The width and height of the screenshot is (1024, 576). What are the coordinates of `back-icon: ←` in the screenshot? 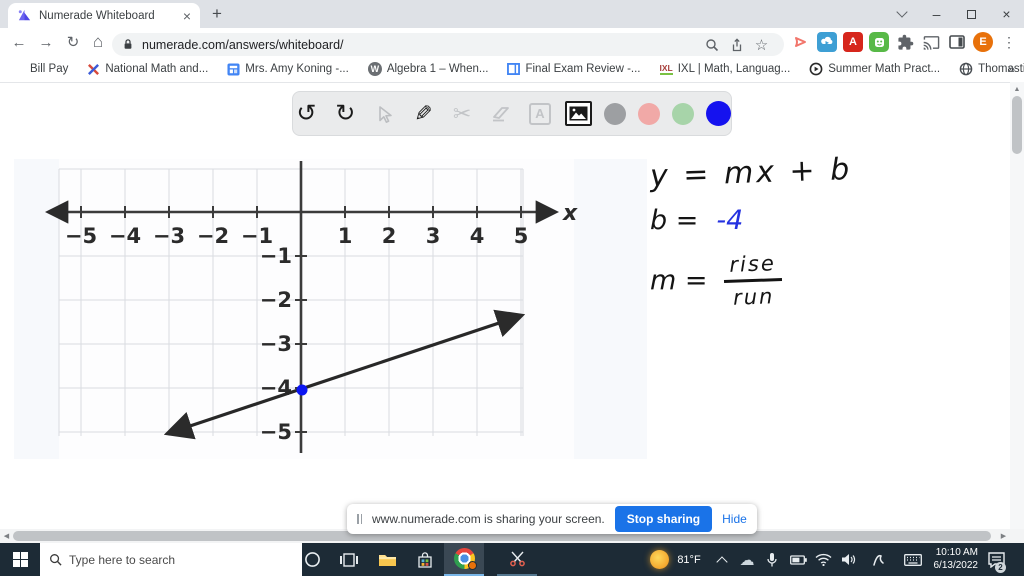 It's located at (19, 42).